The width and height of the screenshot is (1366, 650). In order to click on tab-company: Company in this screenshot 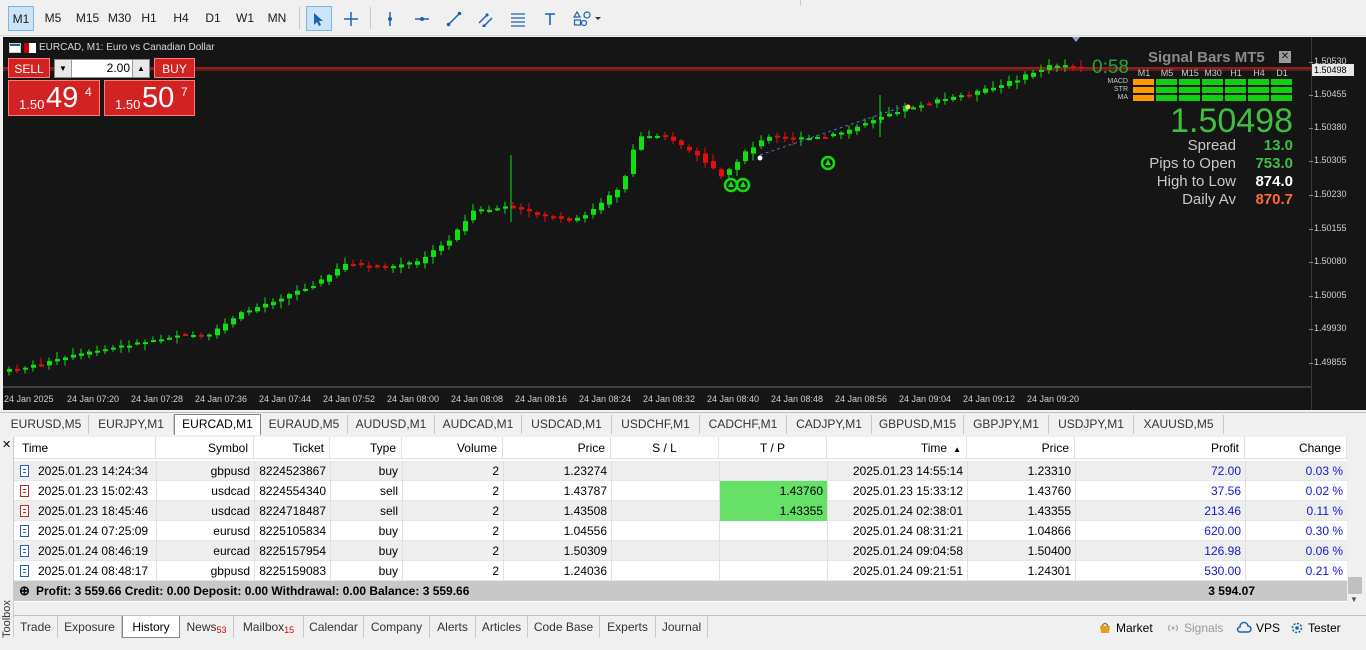, I will do `click(397, 627)`.